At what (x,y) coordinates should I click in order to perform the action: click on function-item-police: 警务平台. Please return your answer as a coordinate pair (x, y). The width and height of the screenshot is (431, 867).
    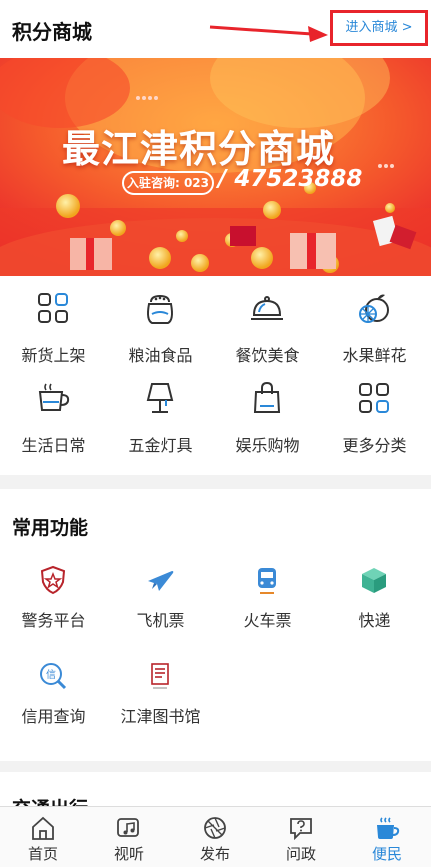
    Looking at the image, I should click on (53, 610).